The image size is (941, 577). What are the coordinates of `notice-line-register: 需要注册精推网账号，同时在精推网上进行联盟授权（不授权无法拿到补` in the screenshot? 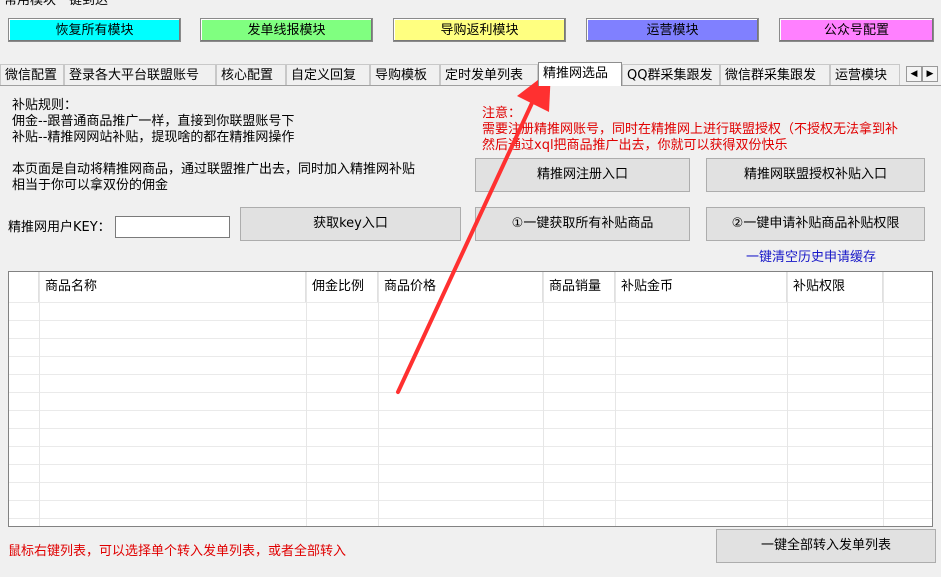 It's located at (690, 129).